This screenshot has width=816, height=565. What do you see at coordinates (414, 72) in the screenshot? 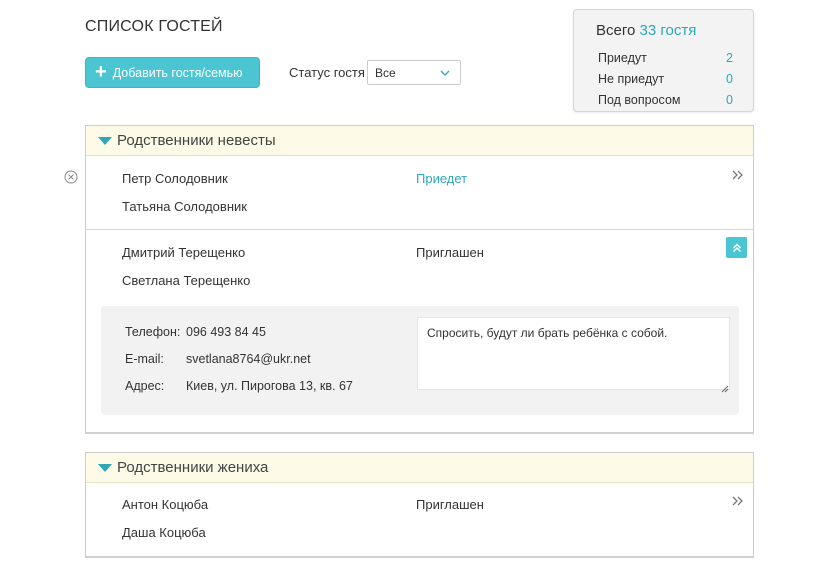
I see `status-filter-select: Все` at bounding box center [414, 72].